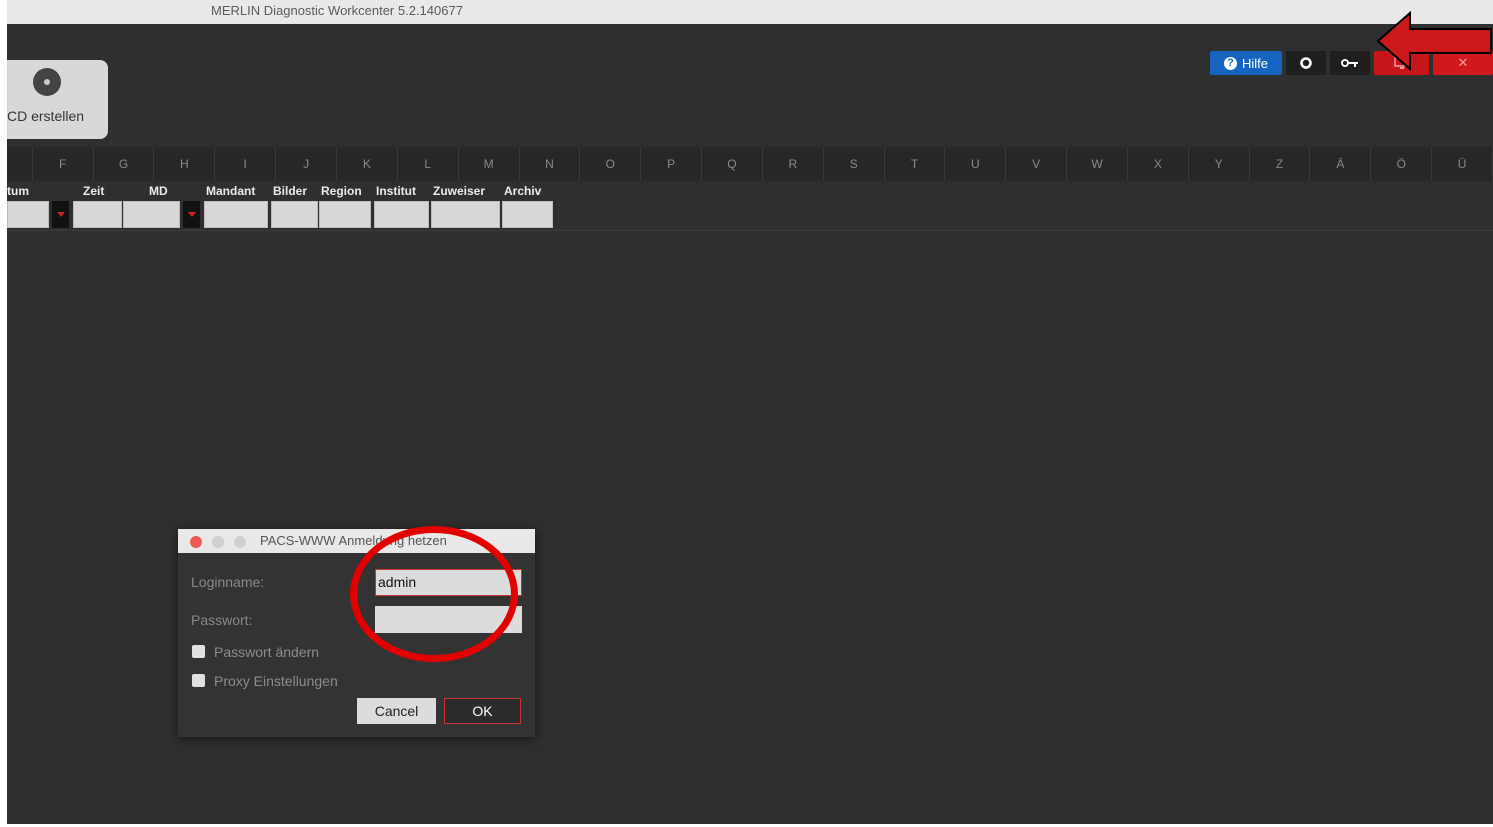 The width and height of the screenshot is (1493, 827). I want to click on dialog-minimize-icon, so click(218, 542).